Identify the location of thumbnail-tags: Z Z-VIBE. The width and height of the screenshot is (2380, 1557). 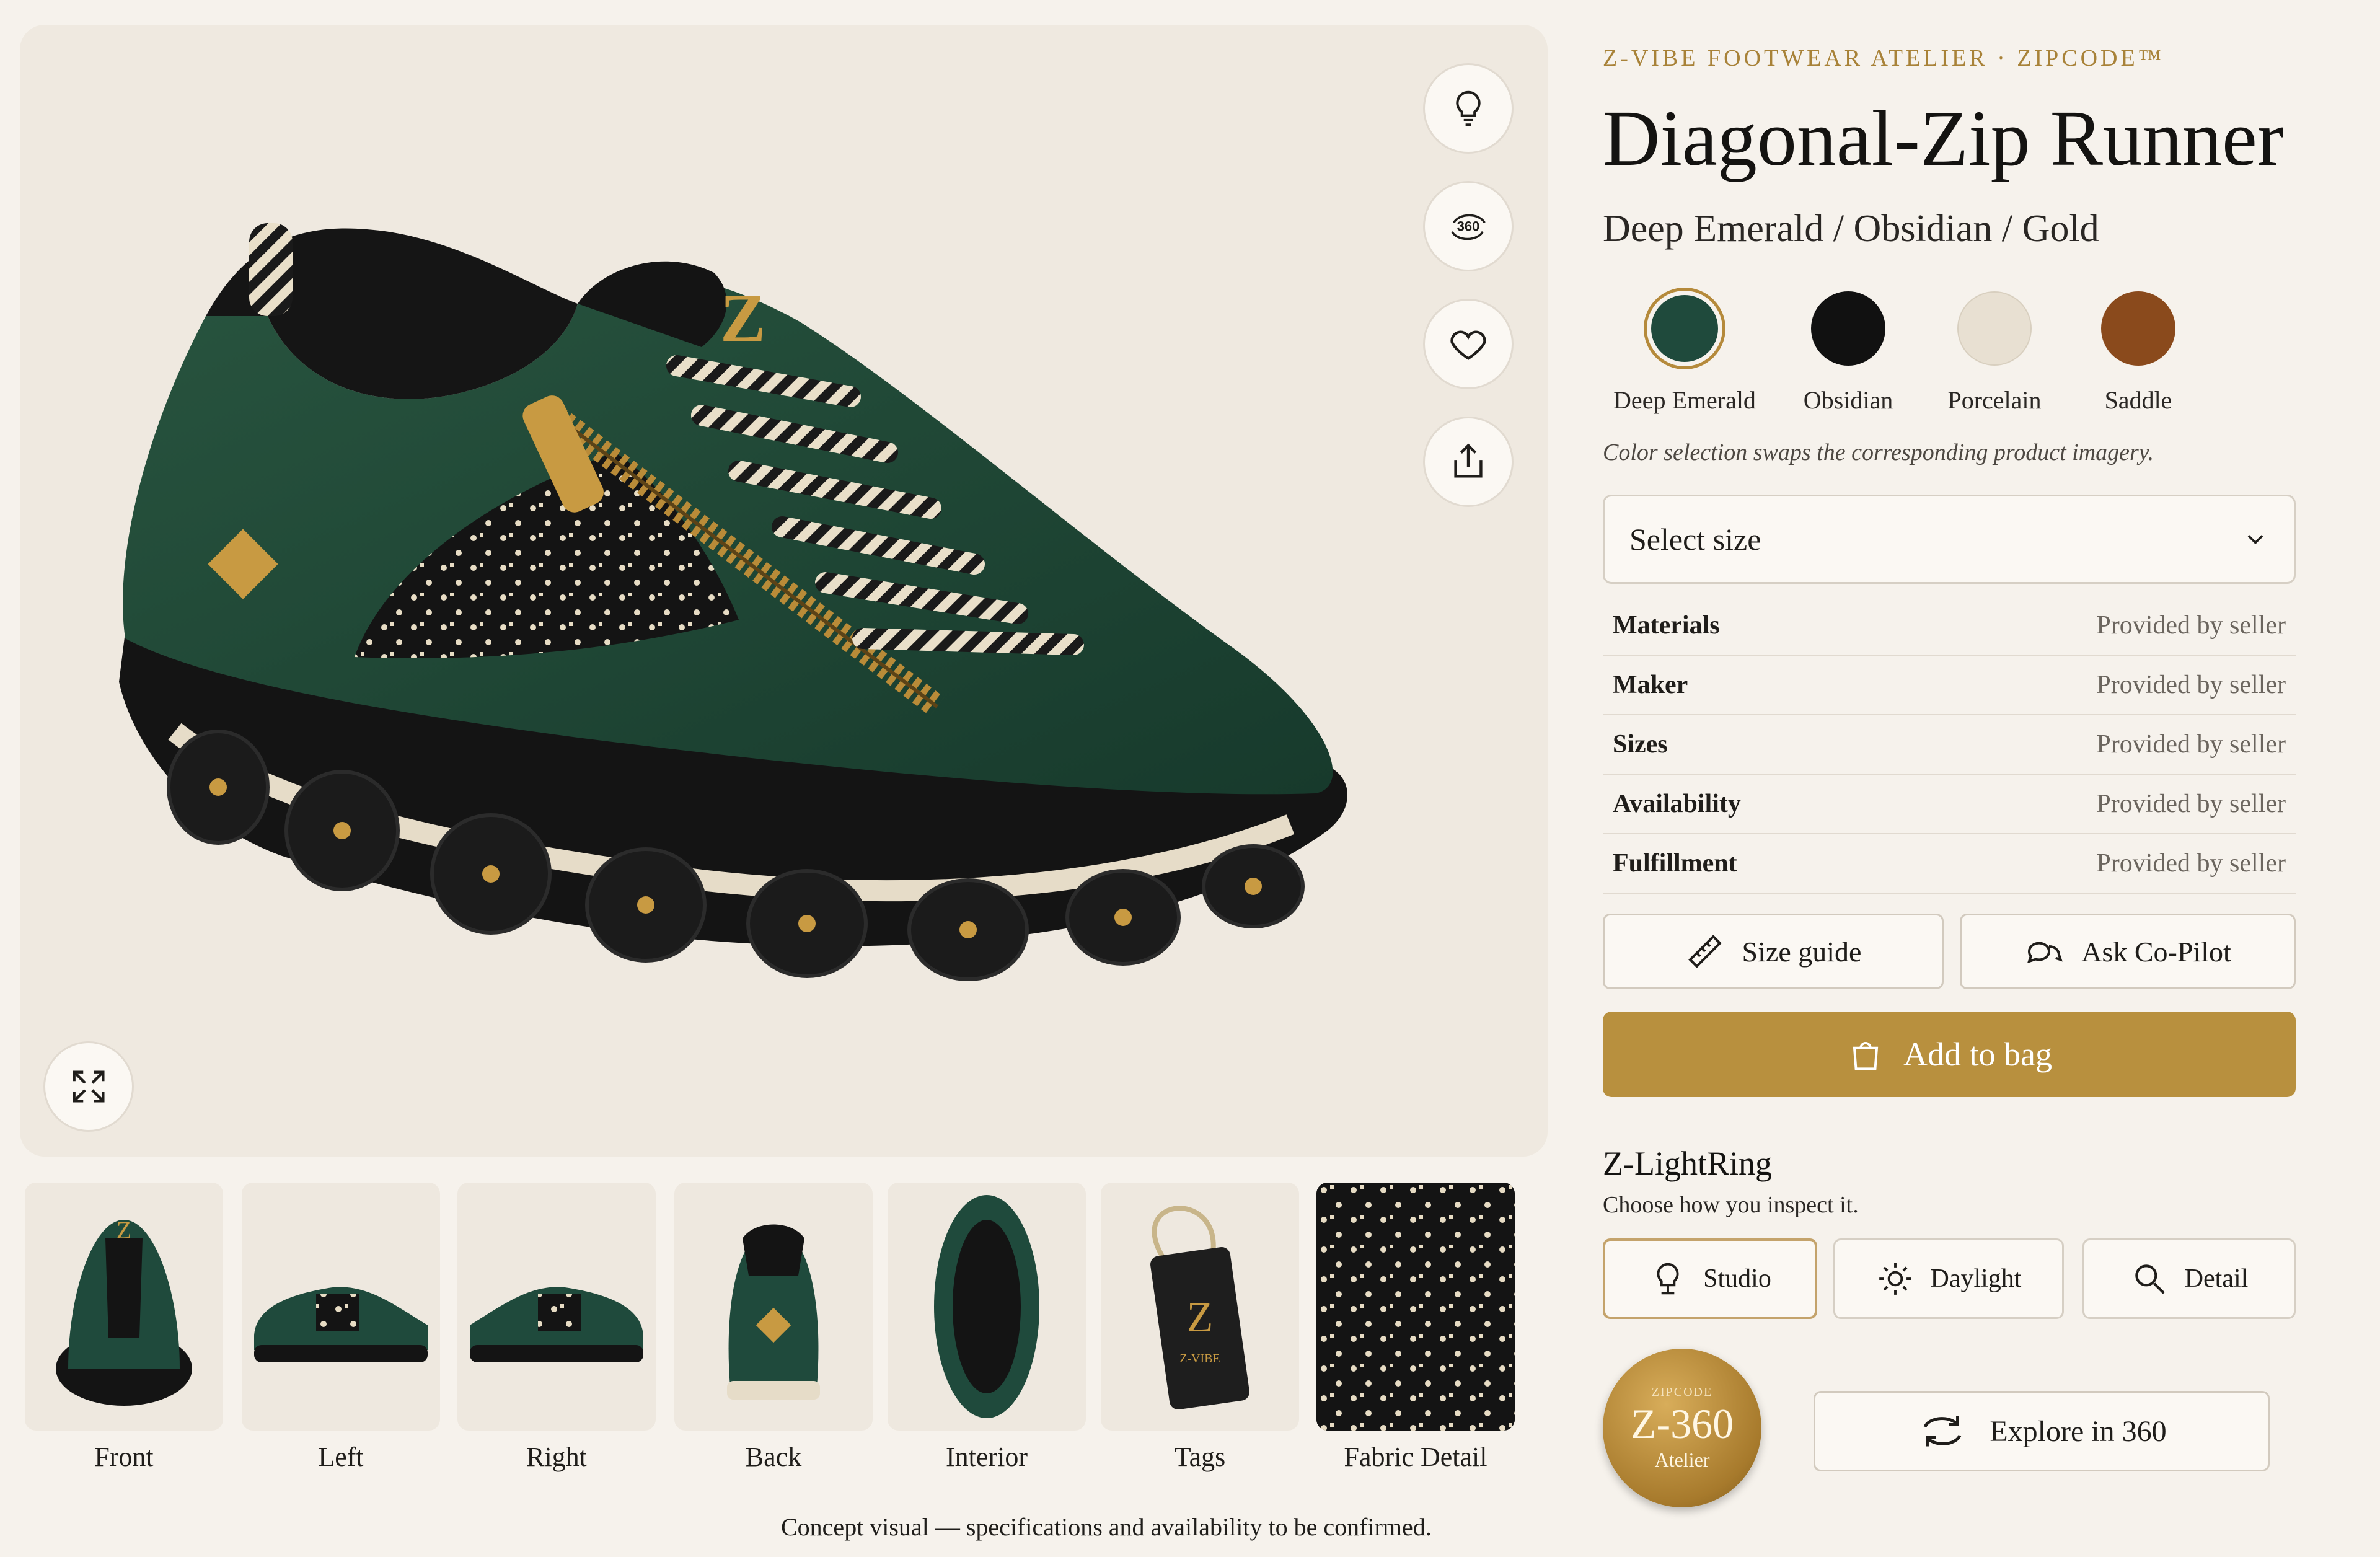
(1200, 1307).